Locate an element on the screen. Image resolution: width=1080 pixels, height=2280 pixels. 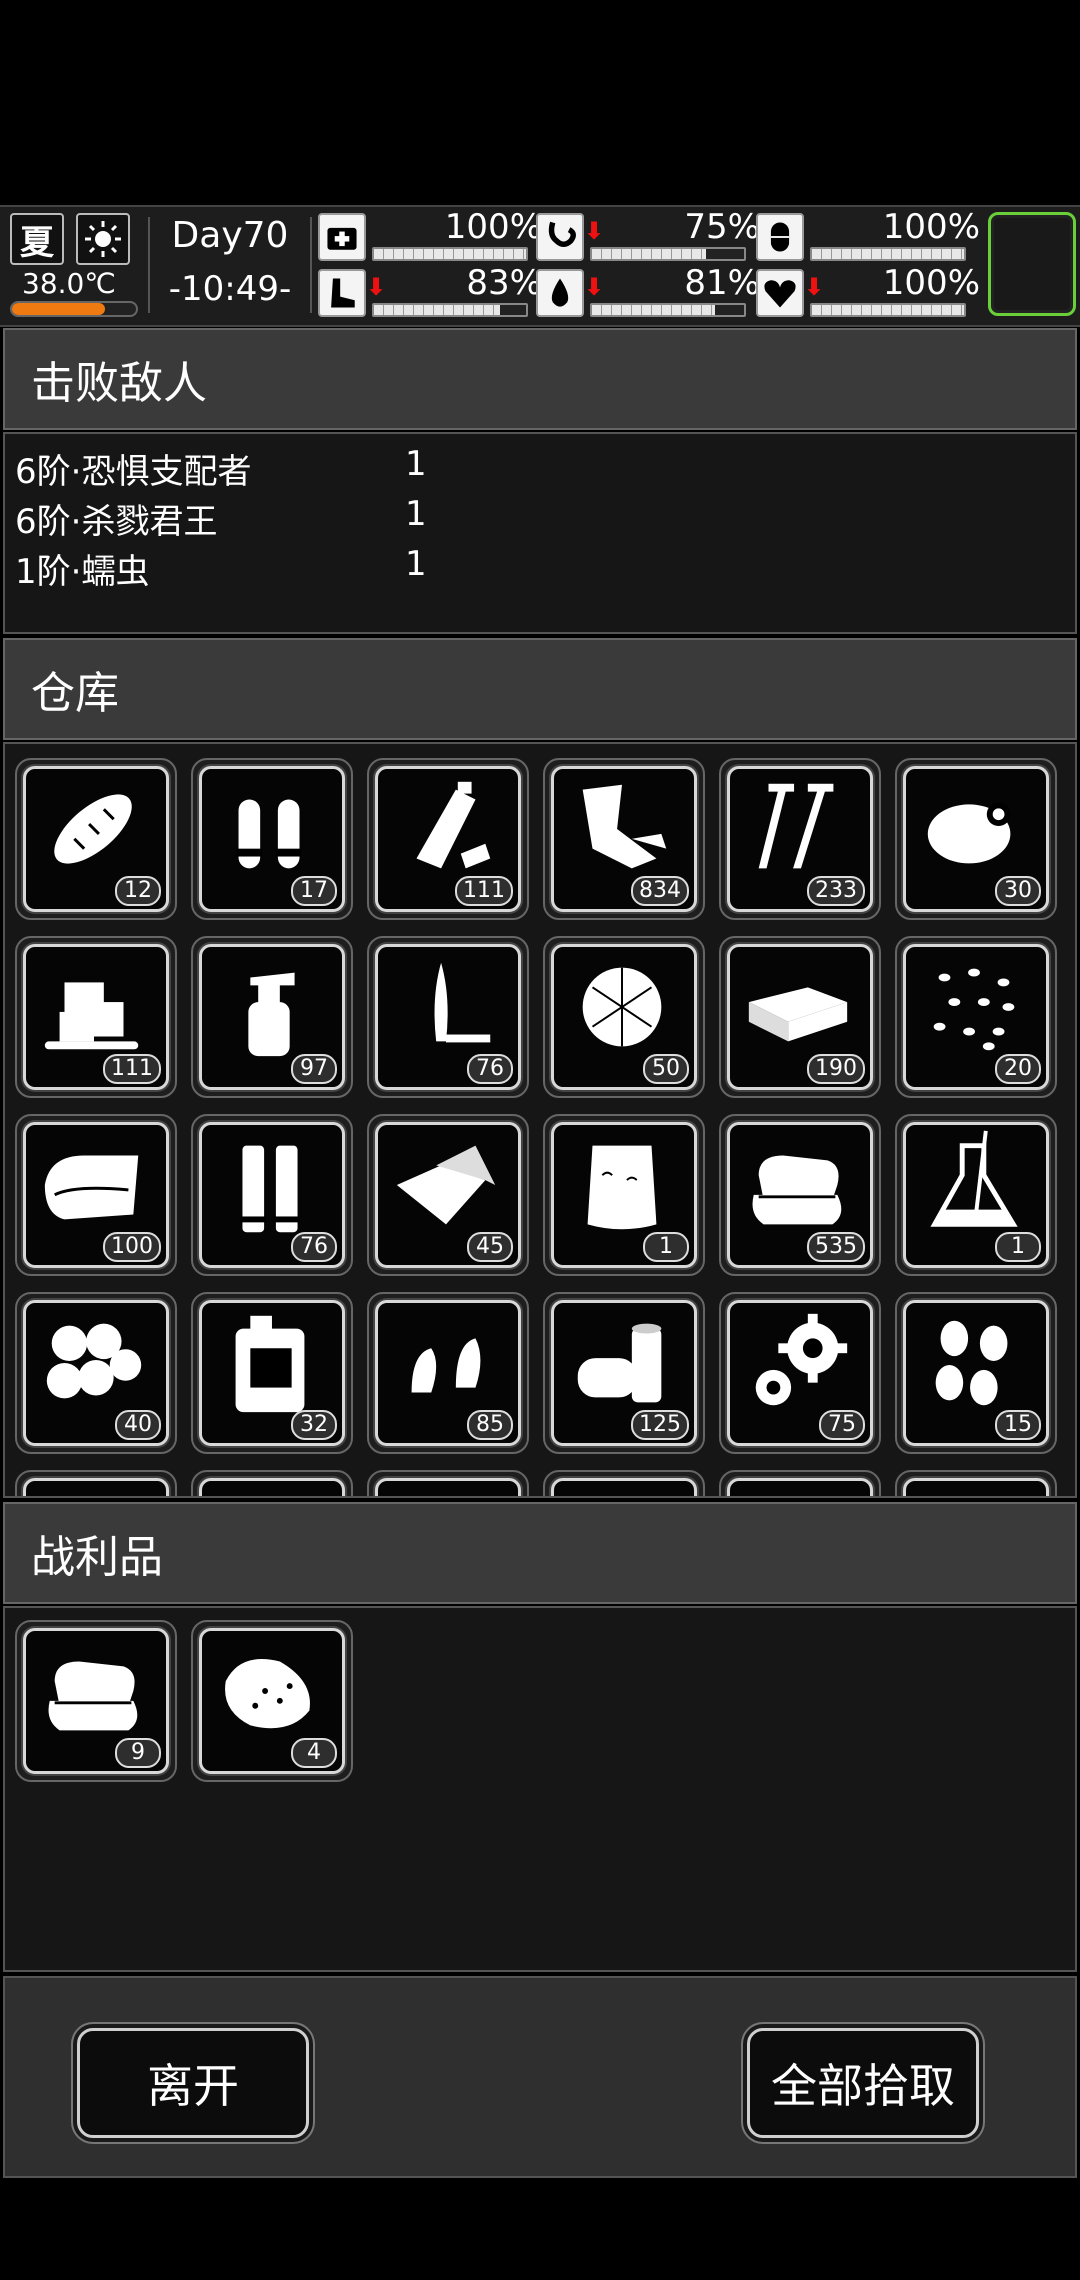
bullets-icon is located at coordinates (269, 834).